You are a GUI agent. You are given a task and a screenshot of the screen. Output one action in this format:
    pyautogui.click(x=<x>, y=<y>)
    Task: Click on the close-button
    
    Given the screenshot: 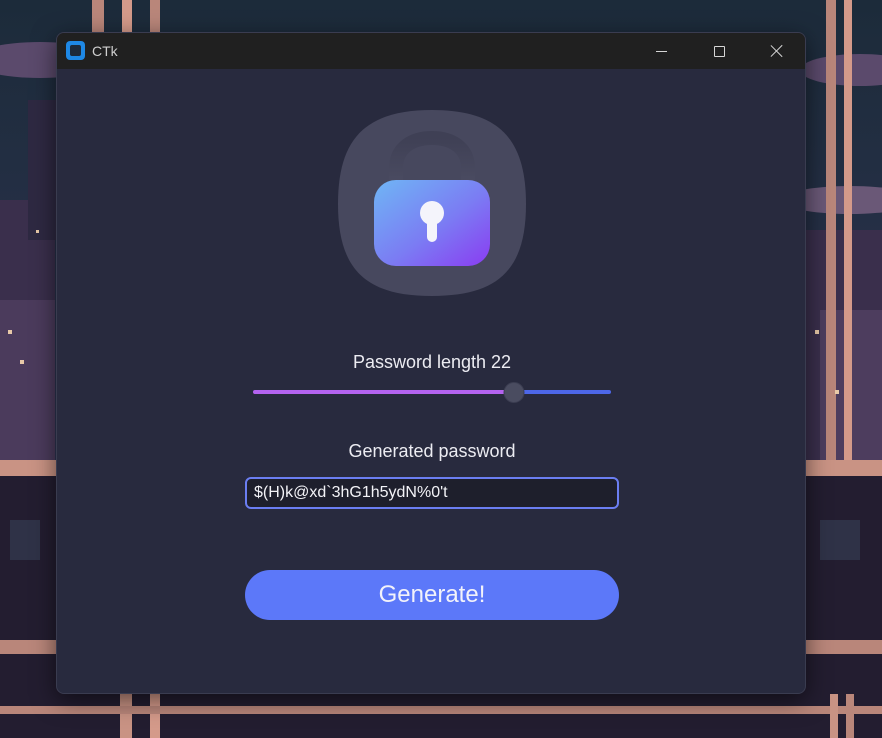 What is the action you would take?
    pyautogui.click(x=776, y=51)
    